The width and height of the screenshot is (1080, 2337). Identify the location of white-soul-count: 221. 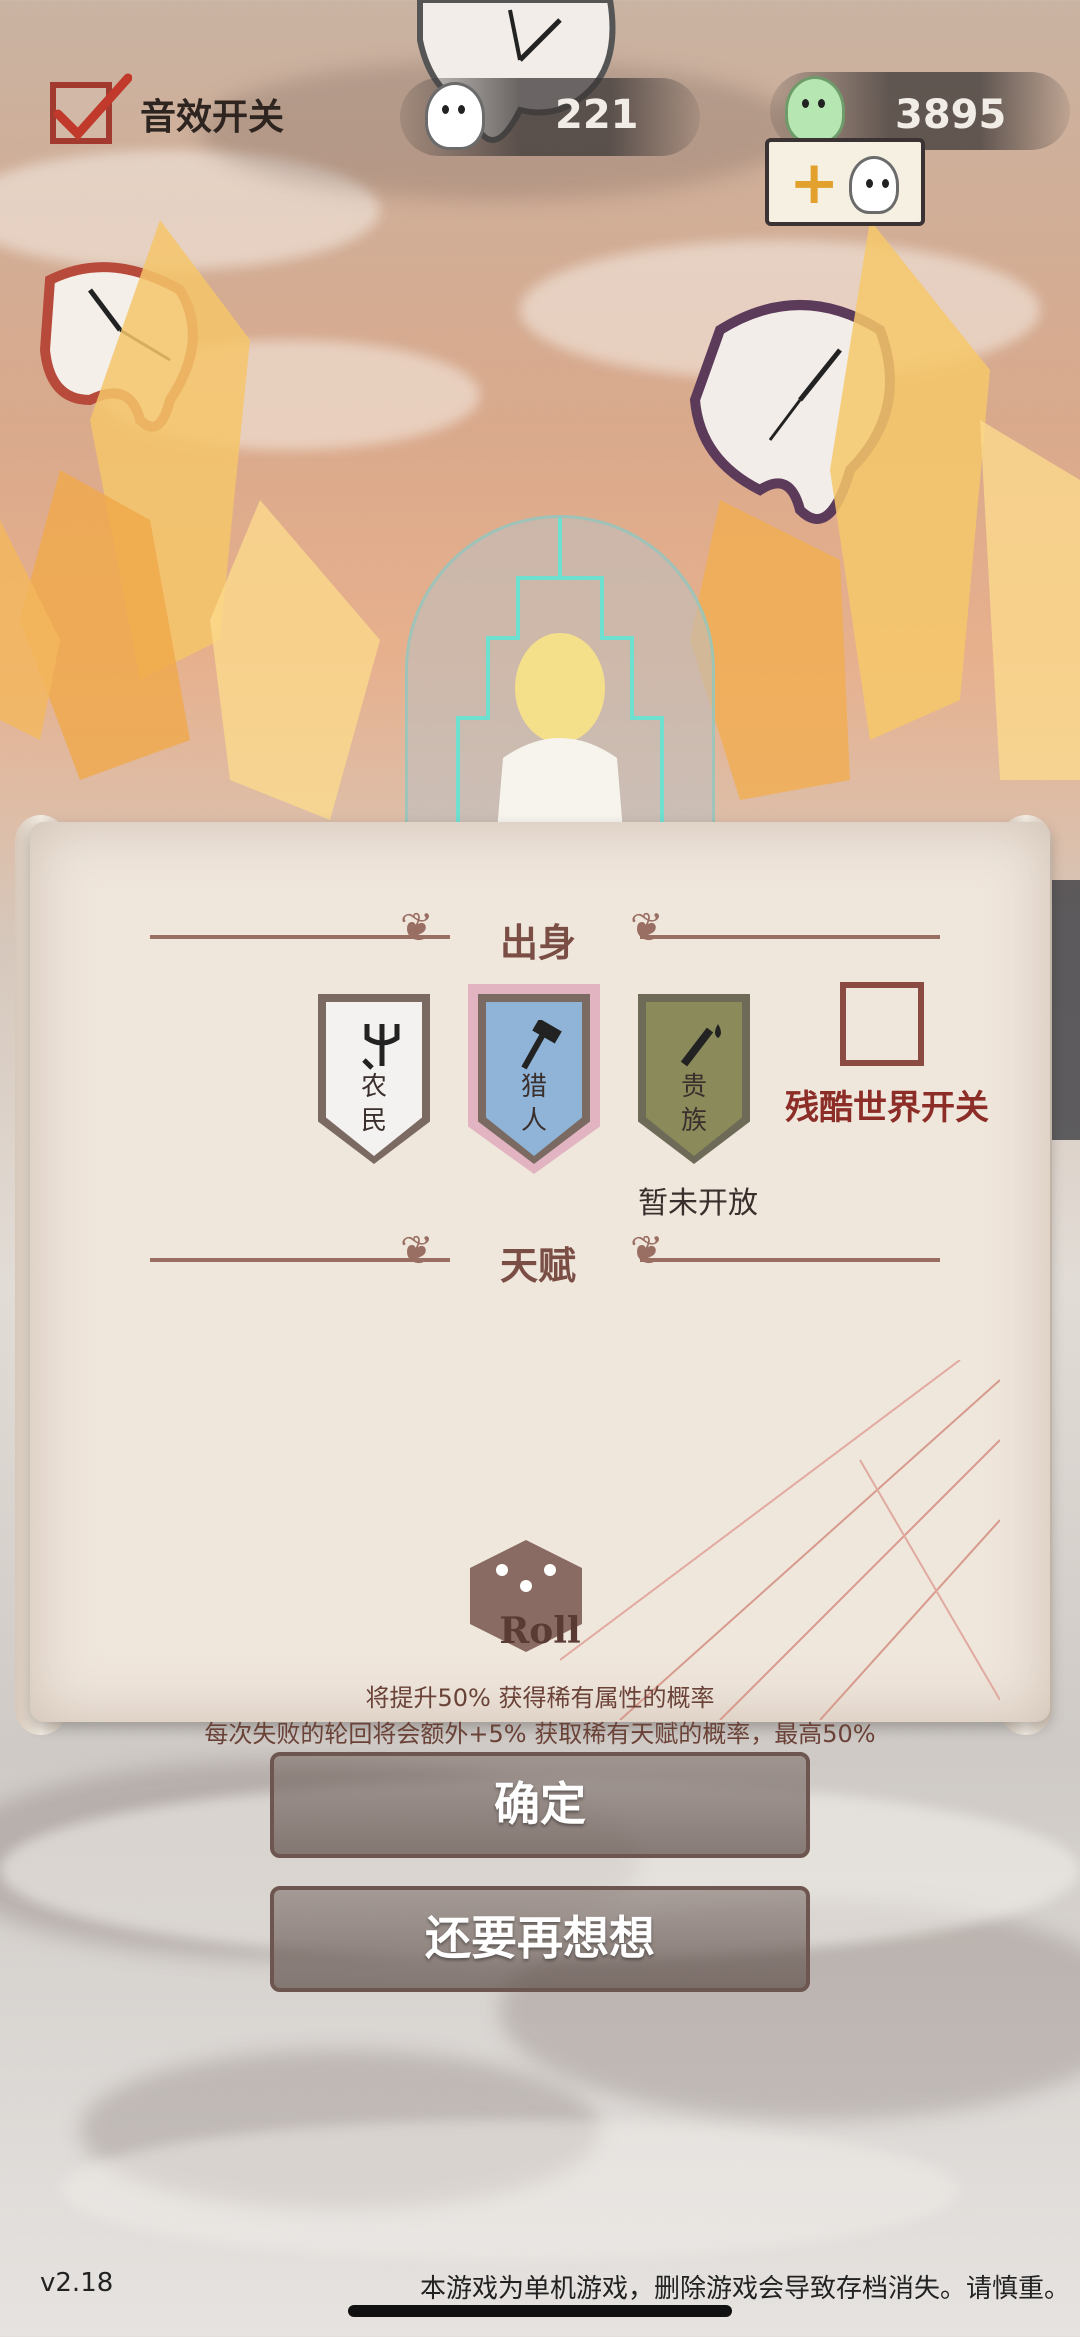
(597, 115).